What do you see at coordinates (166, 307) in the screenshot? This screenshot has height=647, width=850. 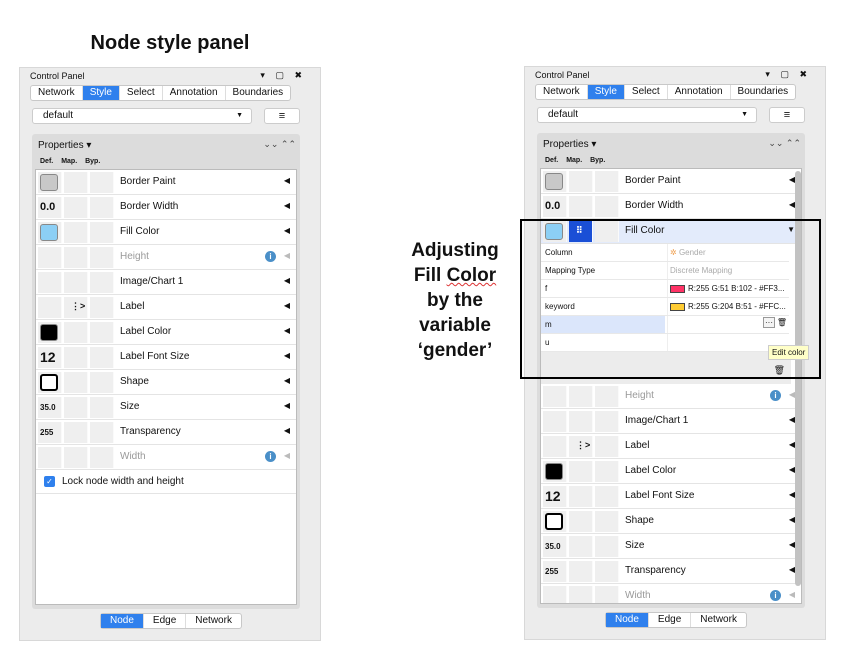 I see `property-row-label: ⋮> Label ◀` at bounding box center [166, 307].